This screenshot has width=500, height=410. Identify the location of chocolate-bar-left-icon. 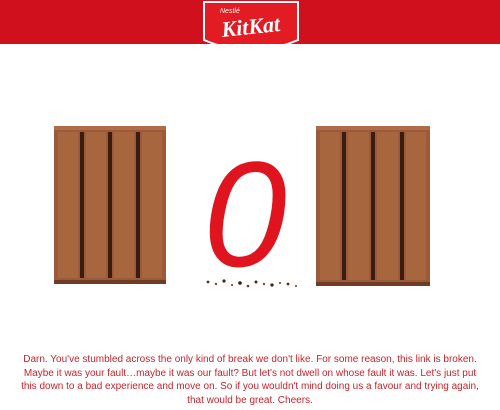
(110, 205).